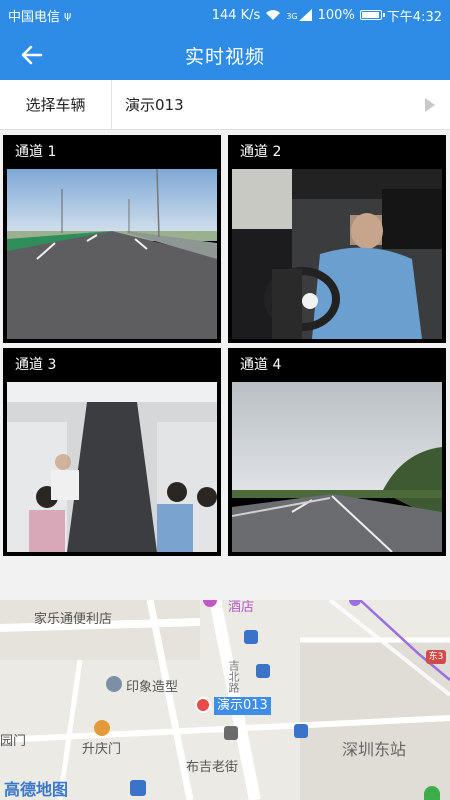  What do you see at coordinates (236, 15) in the screenshot?
I see `network-speed: 144 K/s` at bounding box center [236, 15].